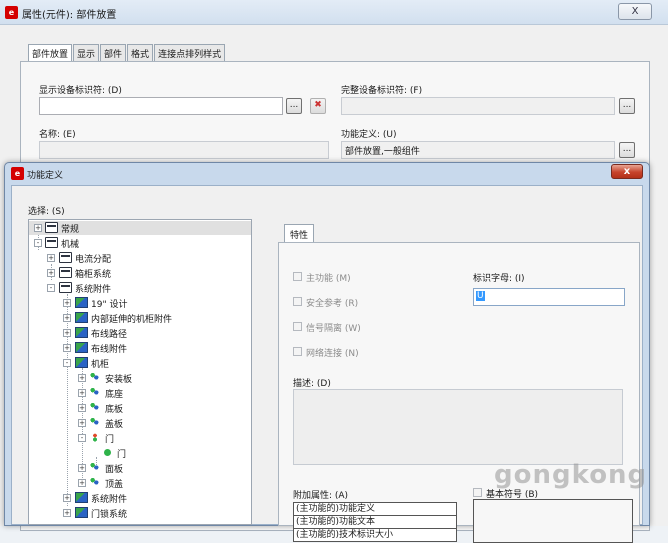  Describe the element at coordinates (318, 106) in the screenshot. I see `clear-icon: ✖` at that location.